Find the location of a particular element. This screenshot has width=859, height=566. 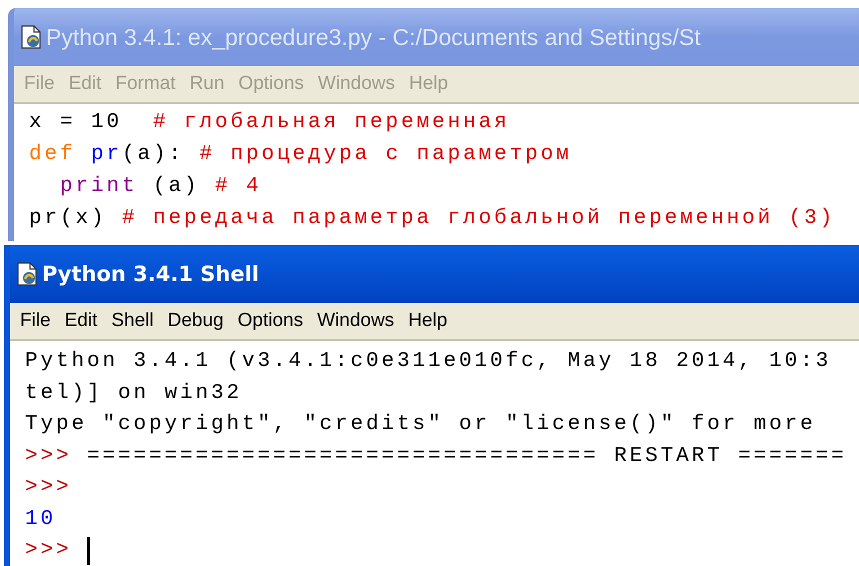

code-line: >>> ================================= RESTART ======= is located at coordinates (436, 456).